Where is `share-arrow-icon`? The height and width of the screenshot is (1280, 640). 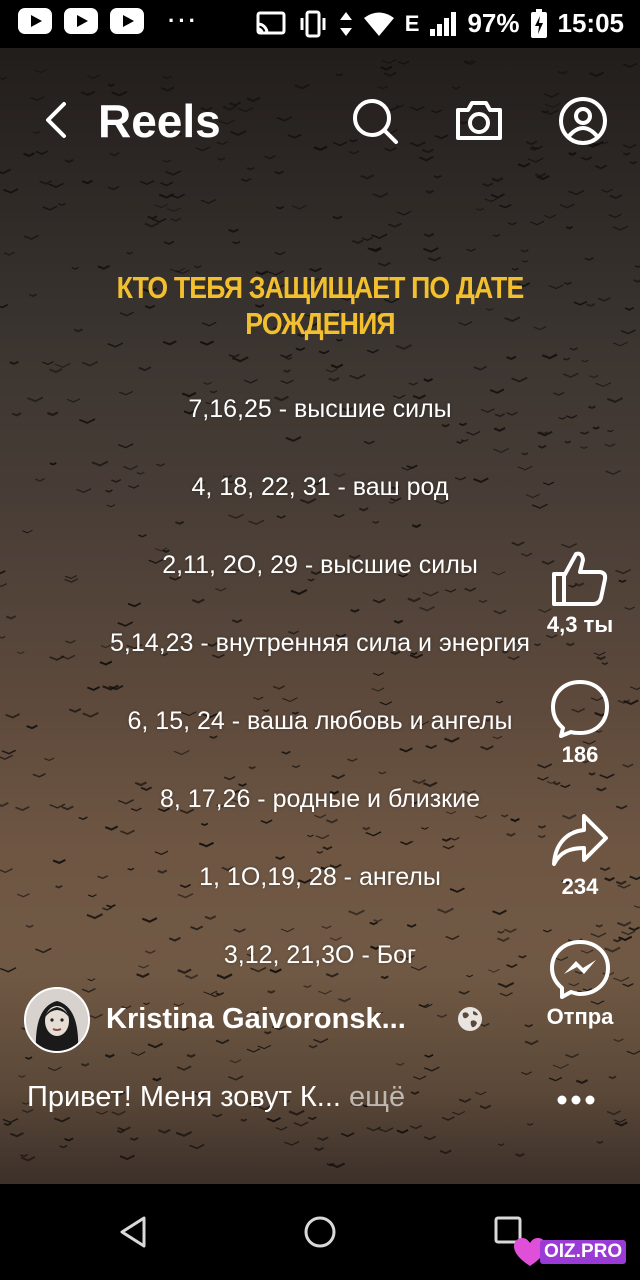 share-arrow-icon is located at coordinates (580, 840).